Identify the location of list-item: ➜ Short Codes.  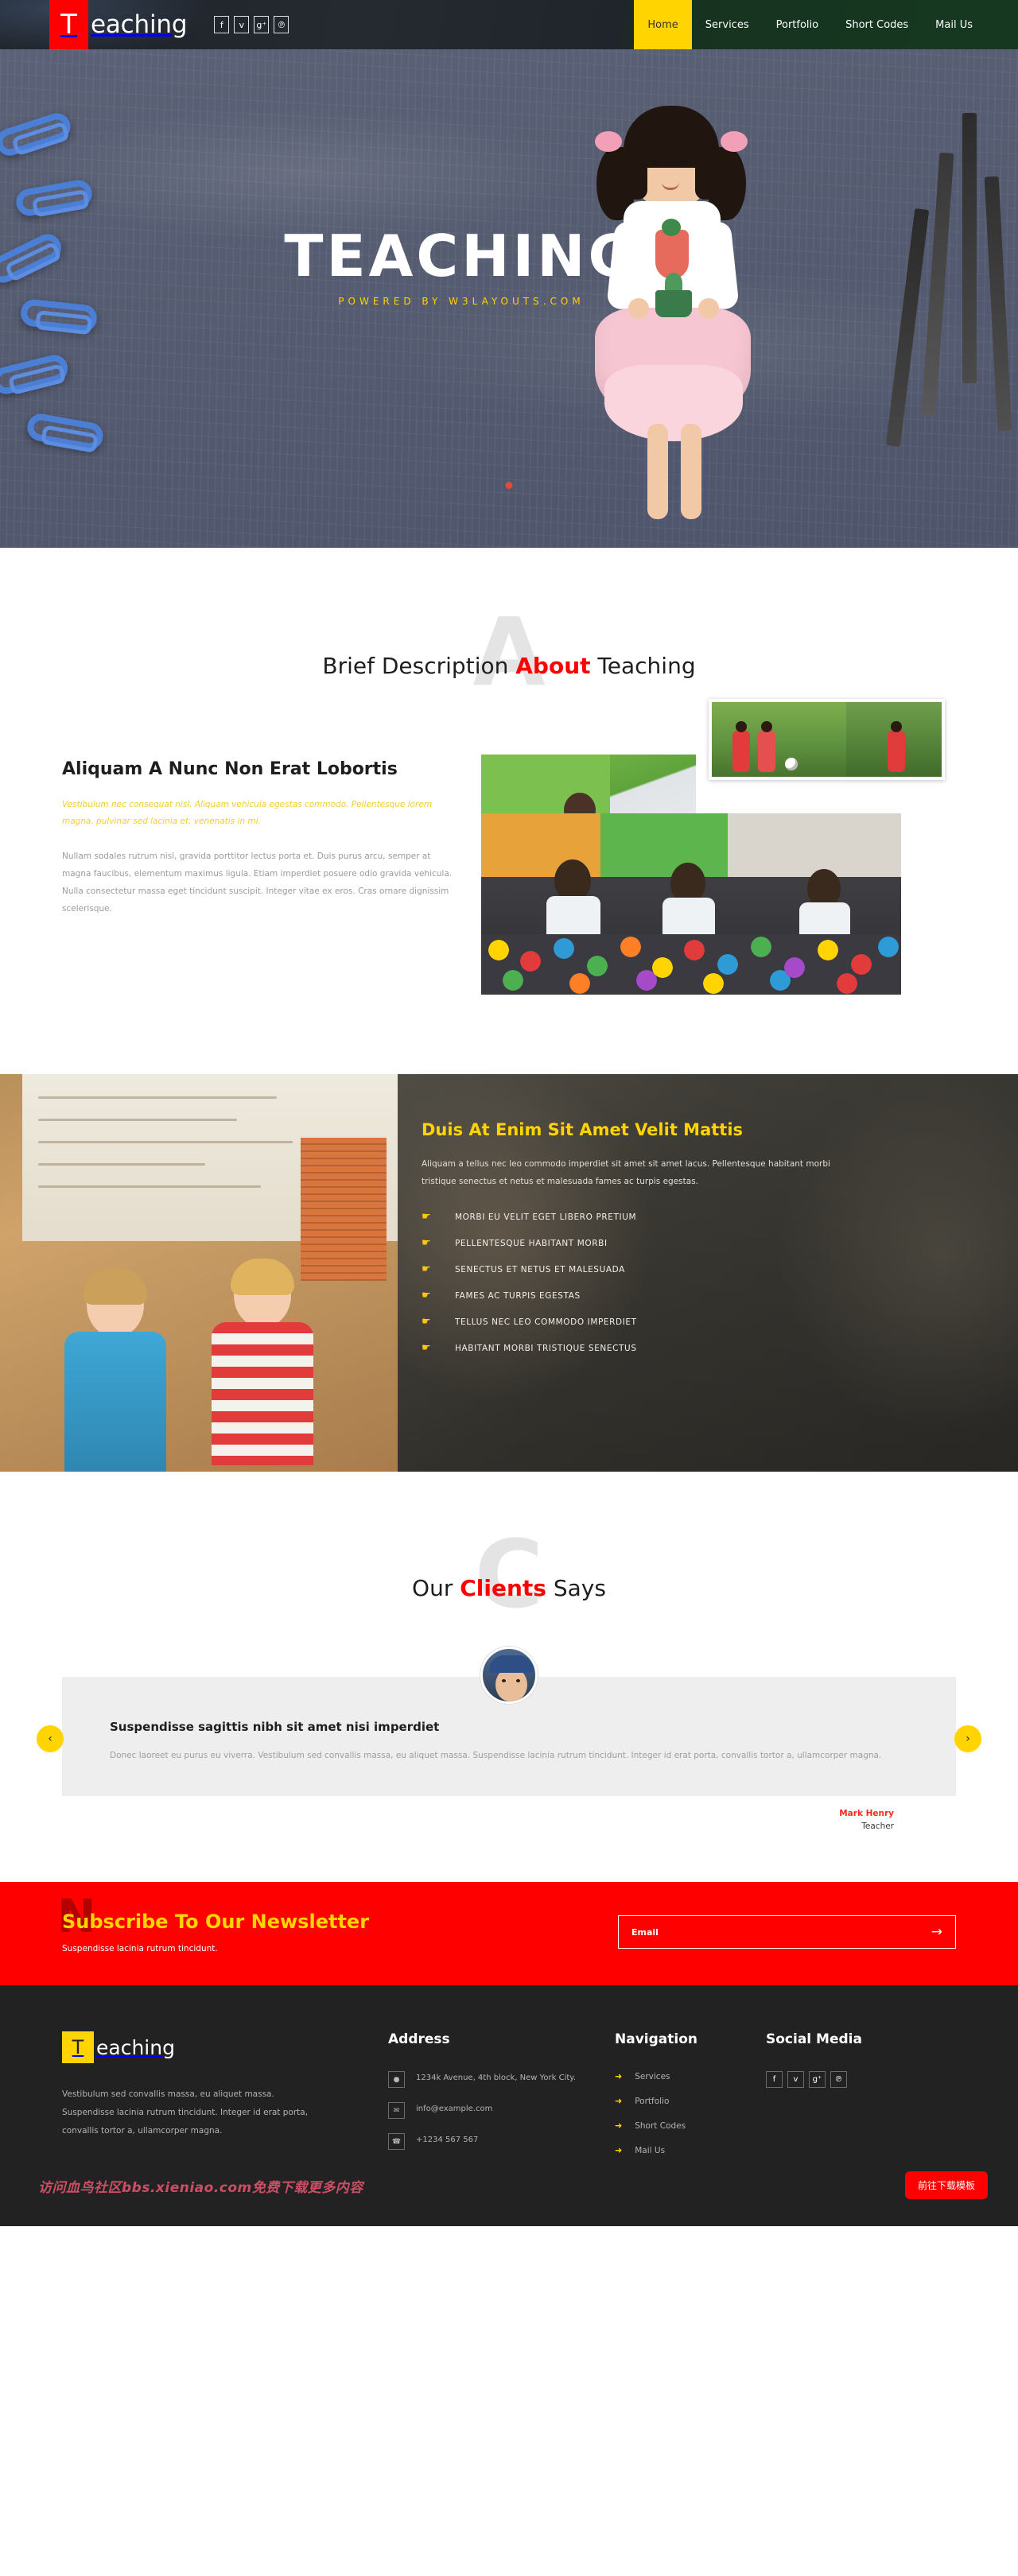
(690, 2125).